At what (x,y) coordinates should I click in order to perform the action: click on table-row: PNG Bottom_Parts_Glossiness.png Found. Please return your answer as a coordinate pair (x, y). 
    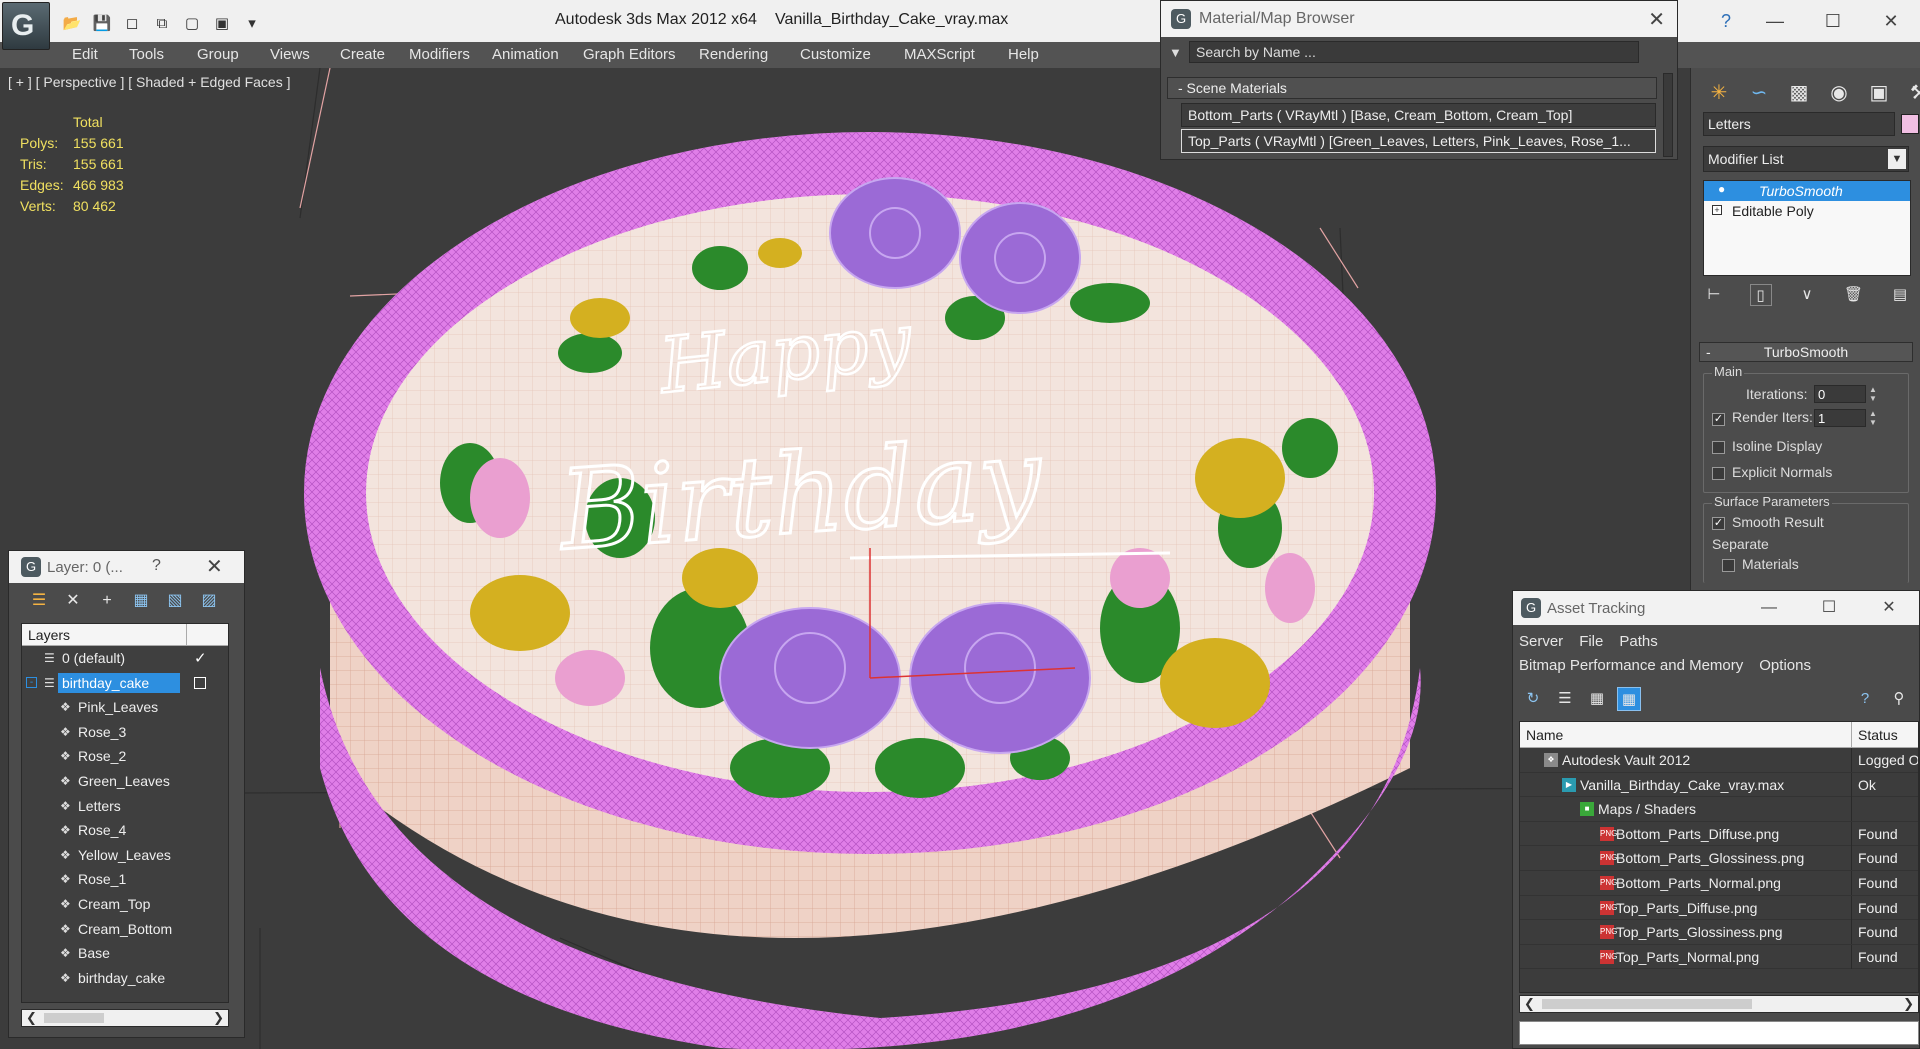
    Looking at the image, I should click on (1719, 858).